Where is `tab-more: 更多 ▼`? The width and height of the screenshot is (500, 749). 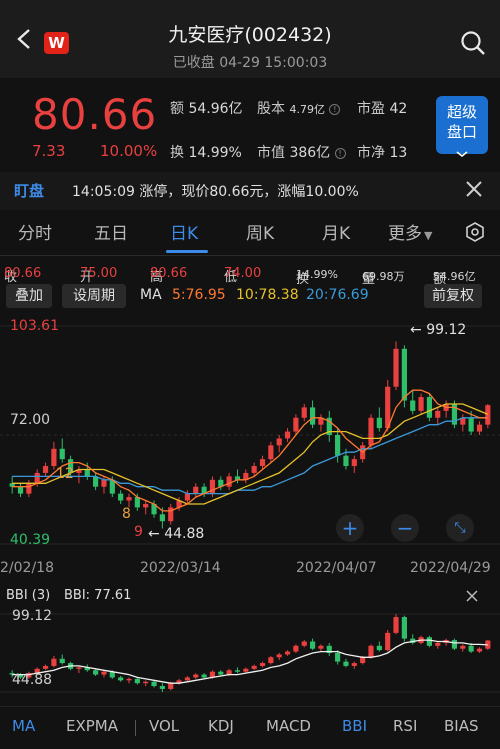
tab-more: 更多 ▼ is located at coordinates (410, 231).